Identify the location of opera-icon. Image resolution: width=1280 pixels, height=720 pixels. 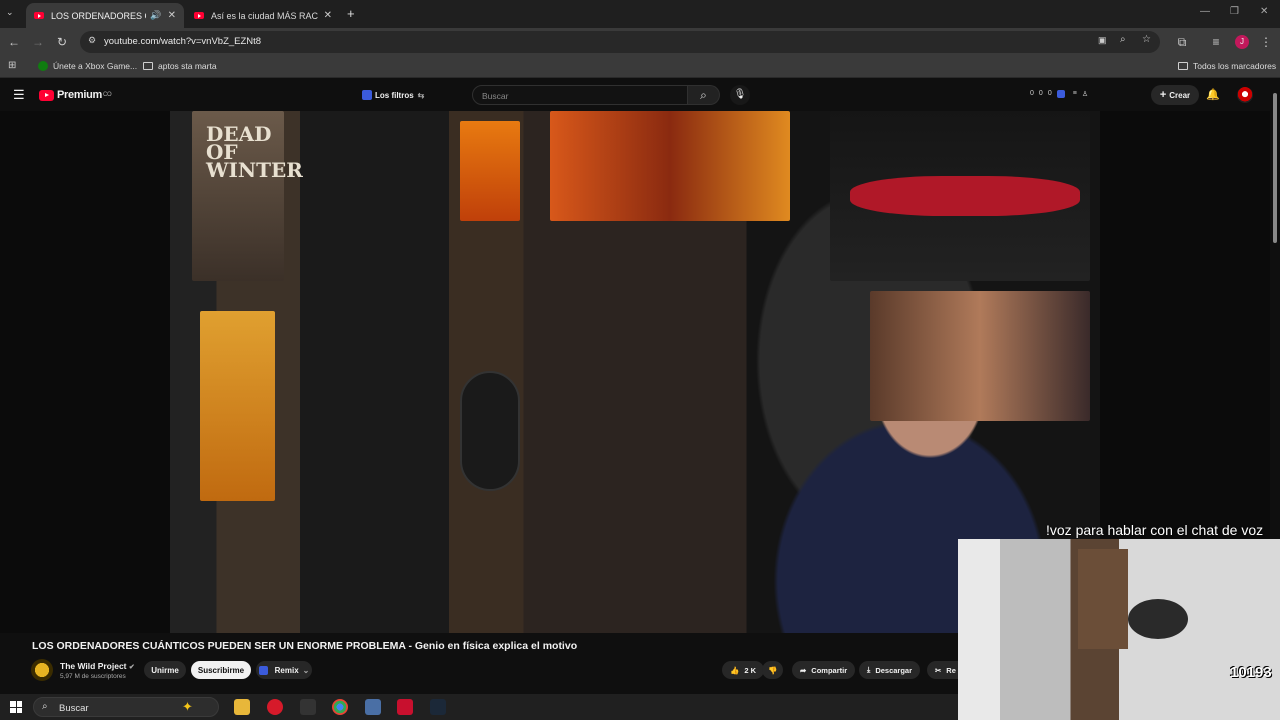
(275, 707).